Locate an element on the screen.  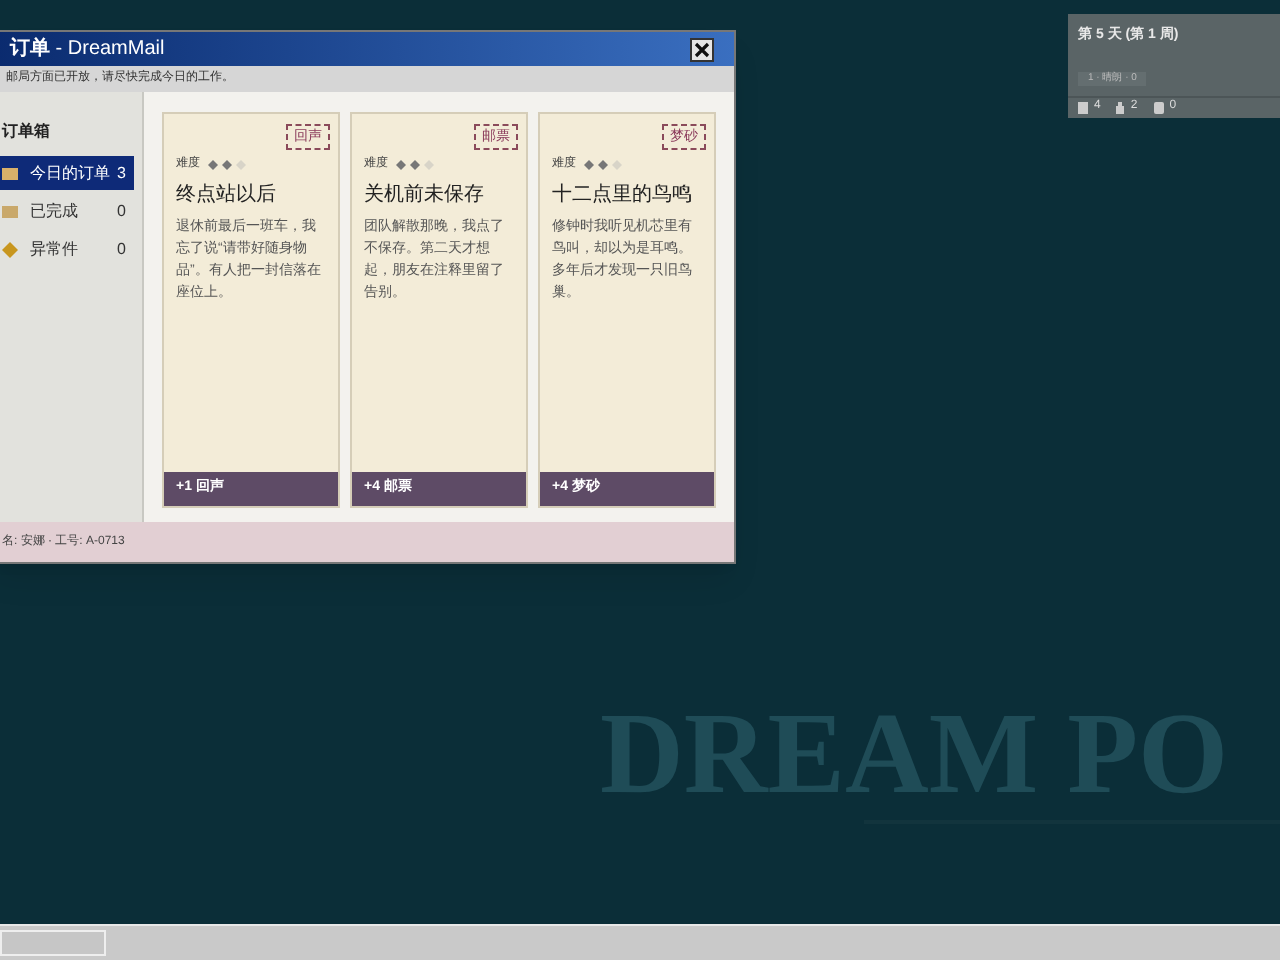
app-name: - DreamMail is located at coordinates (109, 50).